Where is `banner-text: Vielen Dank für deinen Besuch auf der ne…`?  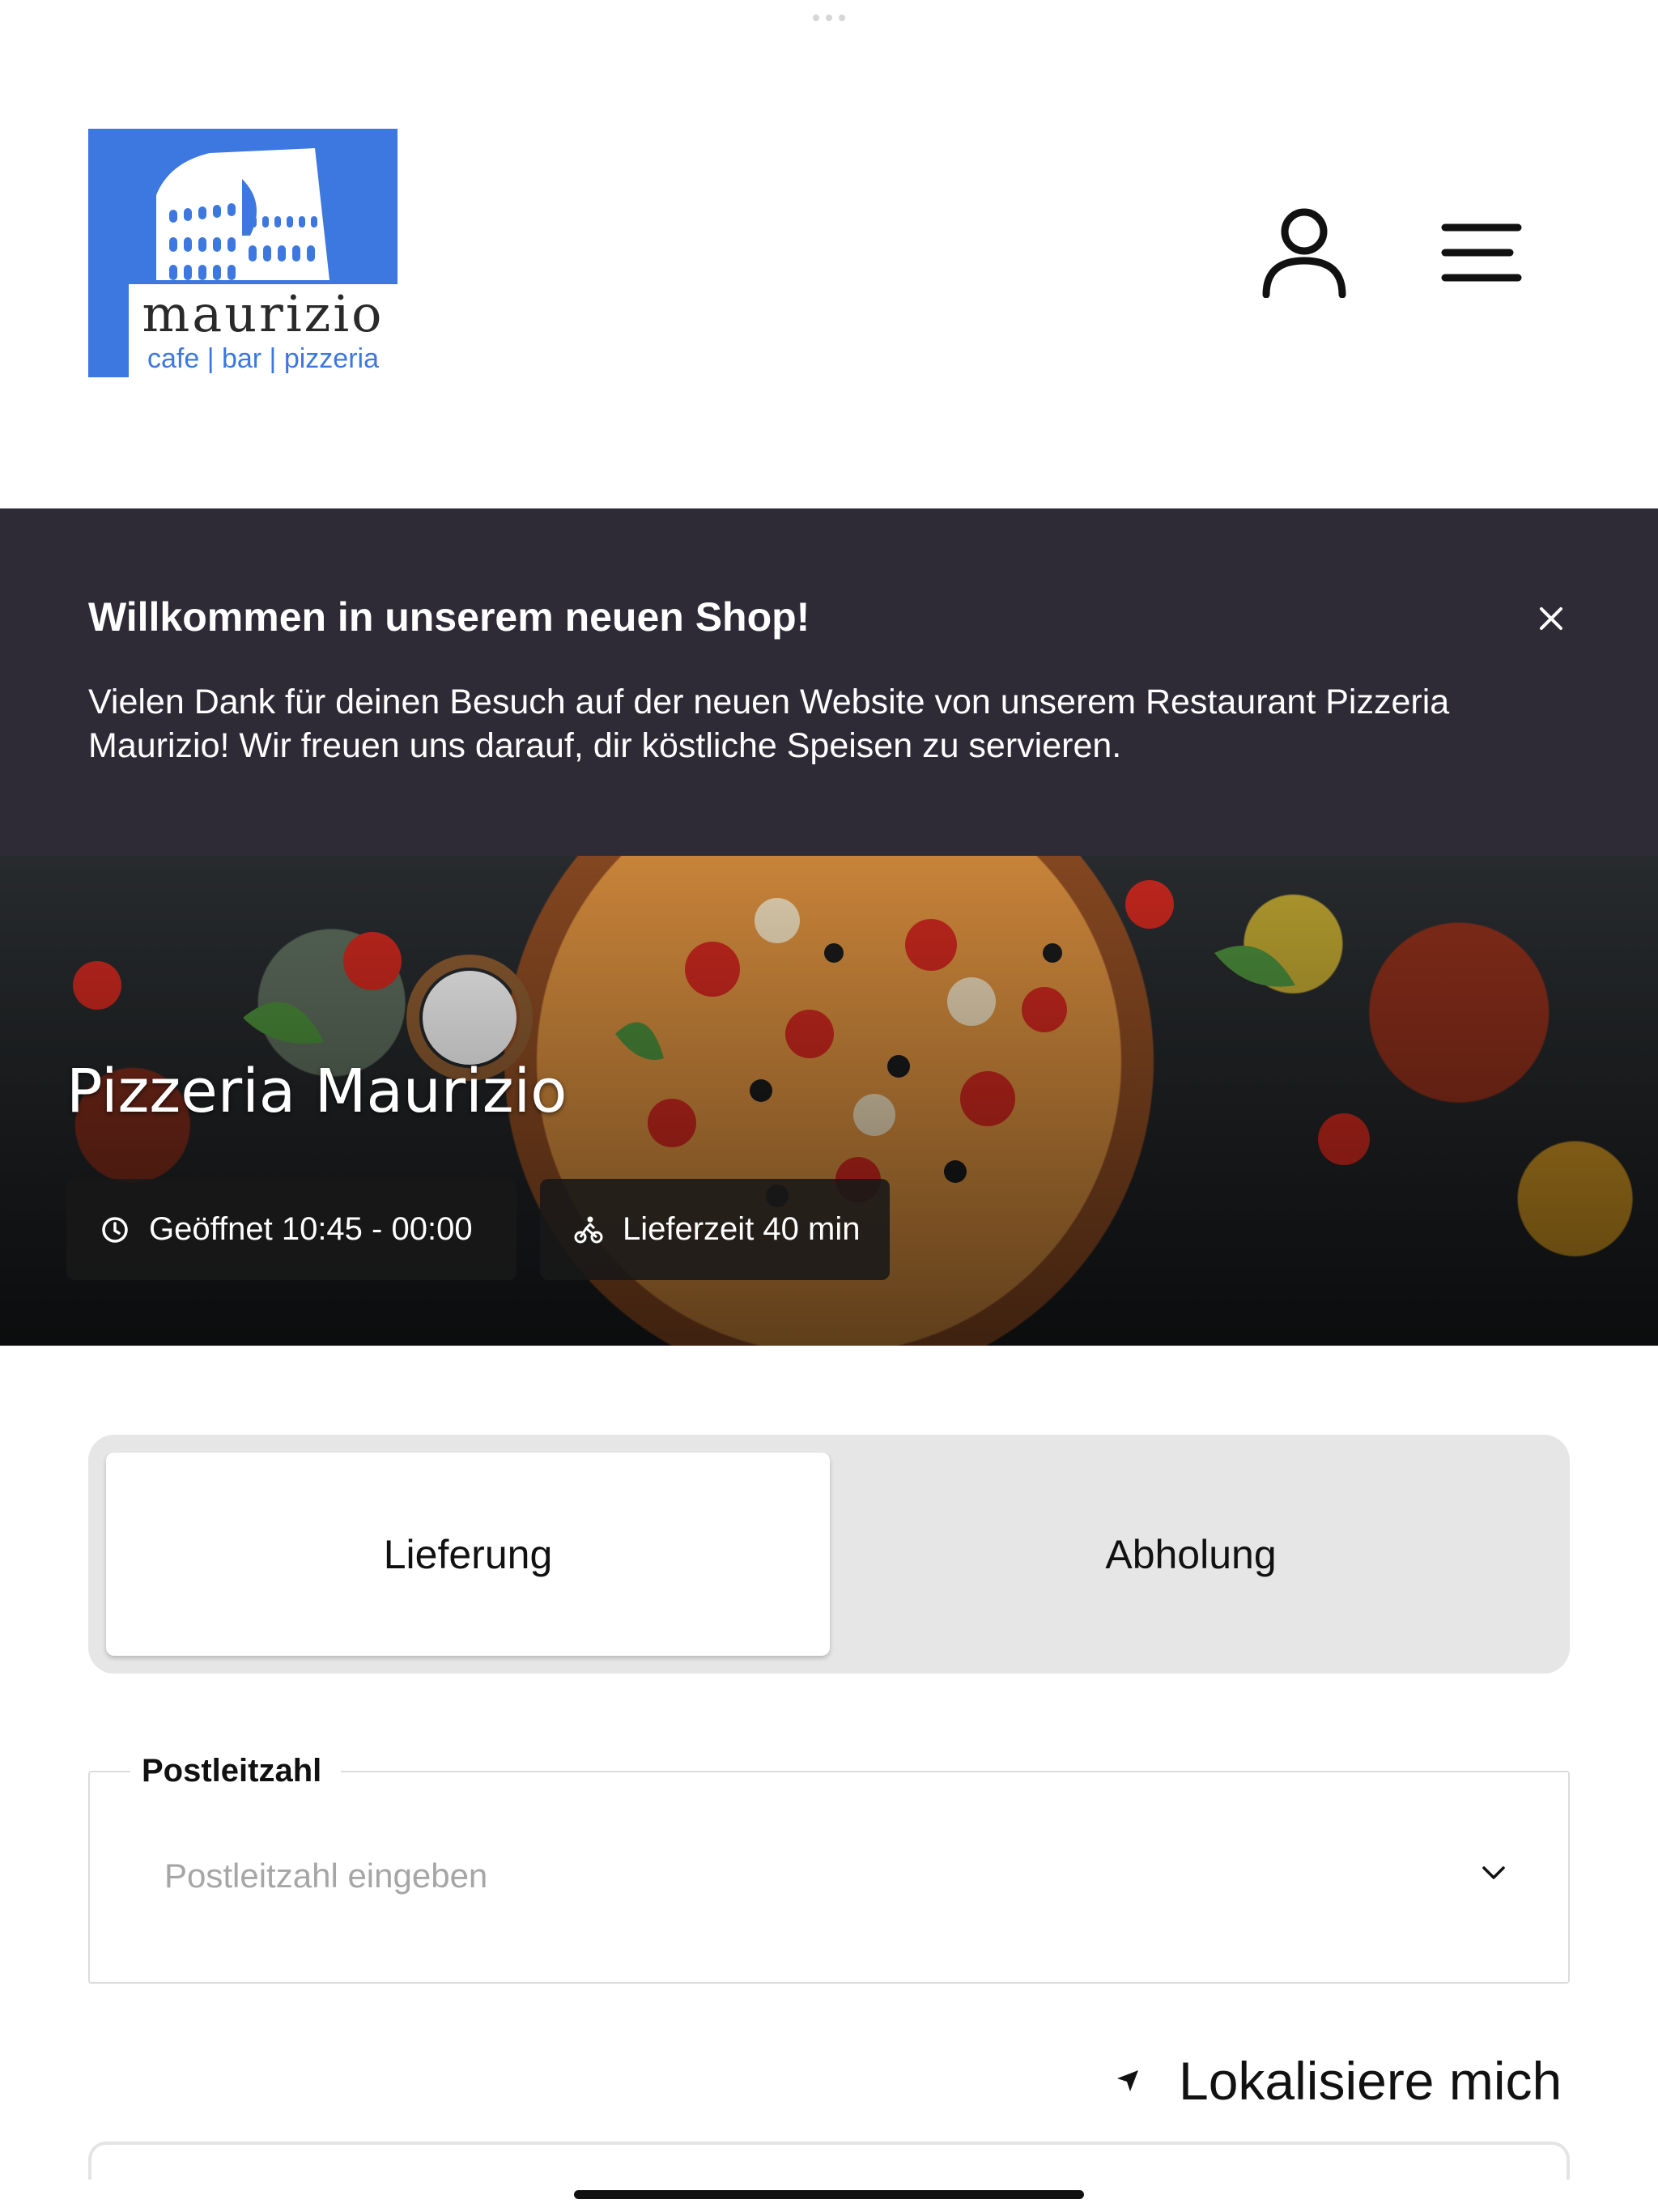 banner-text: Vielen Dank für deinen Besuch auf der ne… is located at coordinates (769, 724).